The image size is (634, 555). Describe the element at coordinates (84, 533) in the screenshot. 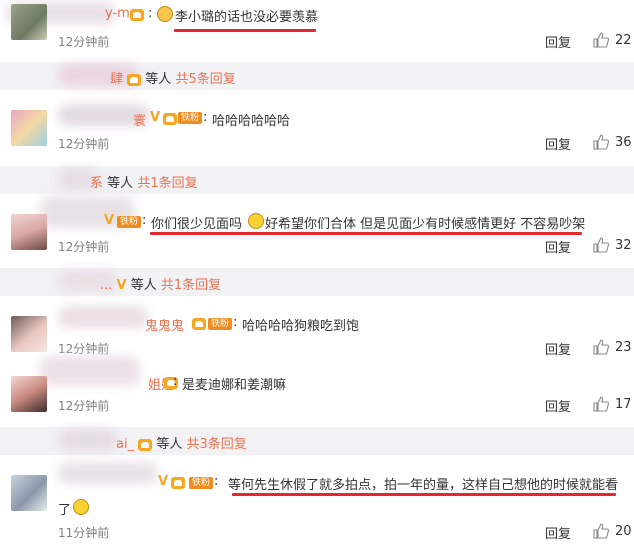

I see `comment-time: 11分钟前` at that location.